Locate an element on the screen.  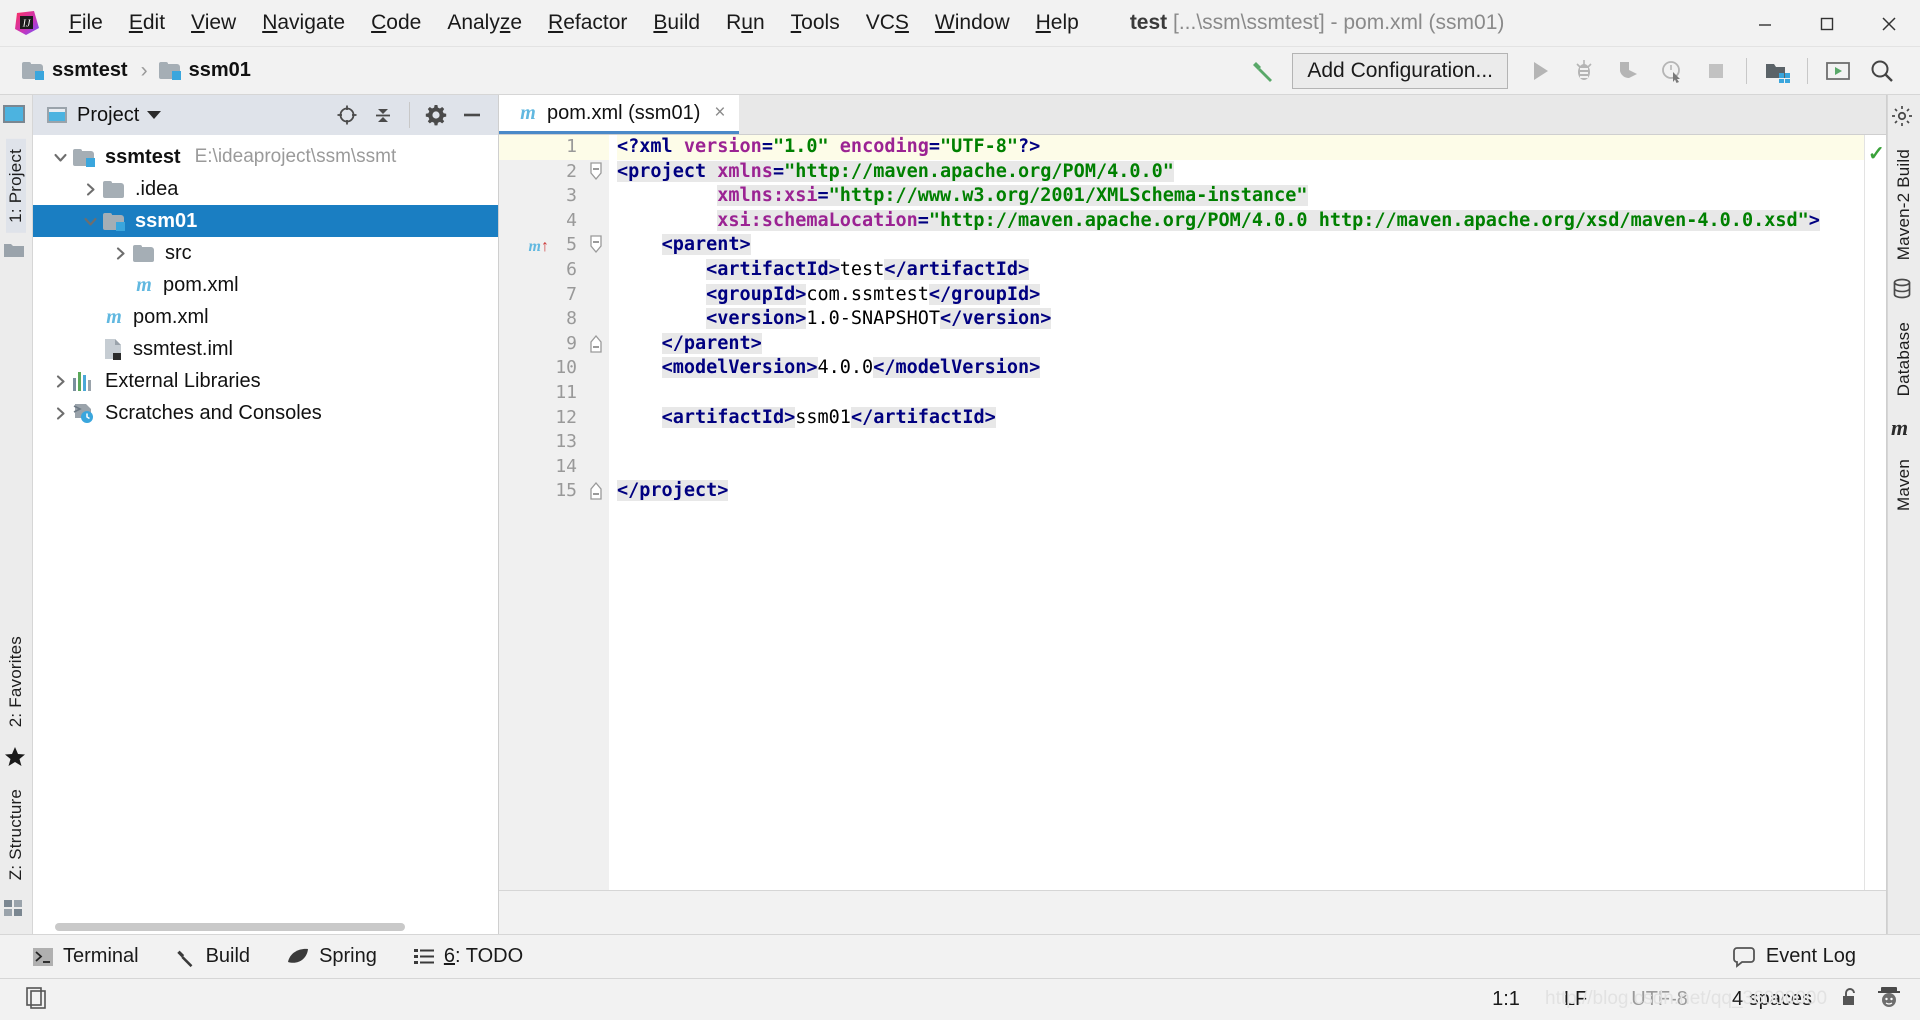
project-structure-icon is located at coordinates (1777, 71).